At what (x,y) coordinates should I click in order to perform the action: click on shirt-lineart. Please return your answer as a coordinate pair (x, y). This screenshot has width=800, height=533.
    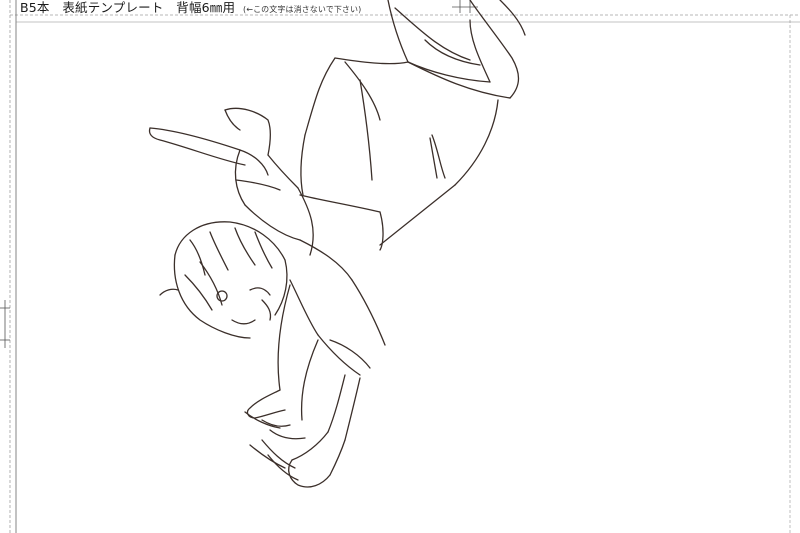
    Looking at the image, I should click on (399, 154).